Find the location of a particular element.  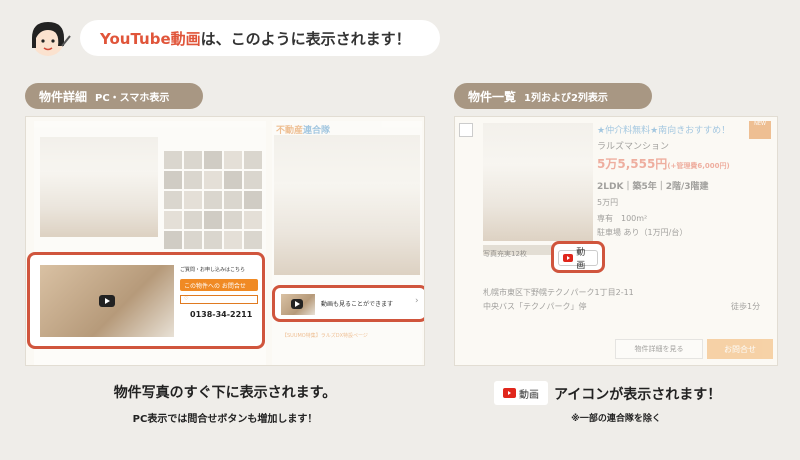

list-view-pill: 物件一覧 1列および2列表示 is located at coordinates (553, 96).